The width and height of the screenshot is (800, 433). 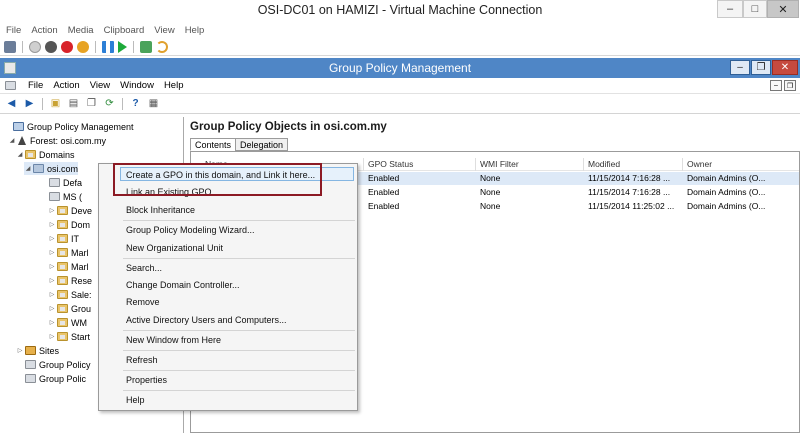 I want to click on menu-item-new-window-from-here: New Window from Here, so click(x=173, y=340).